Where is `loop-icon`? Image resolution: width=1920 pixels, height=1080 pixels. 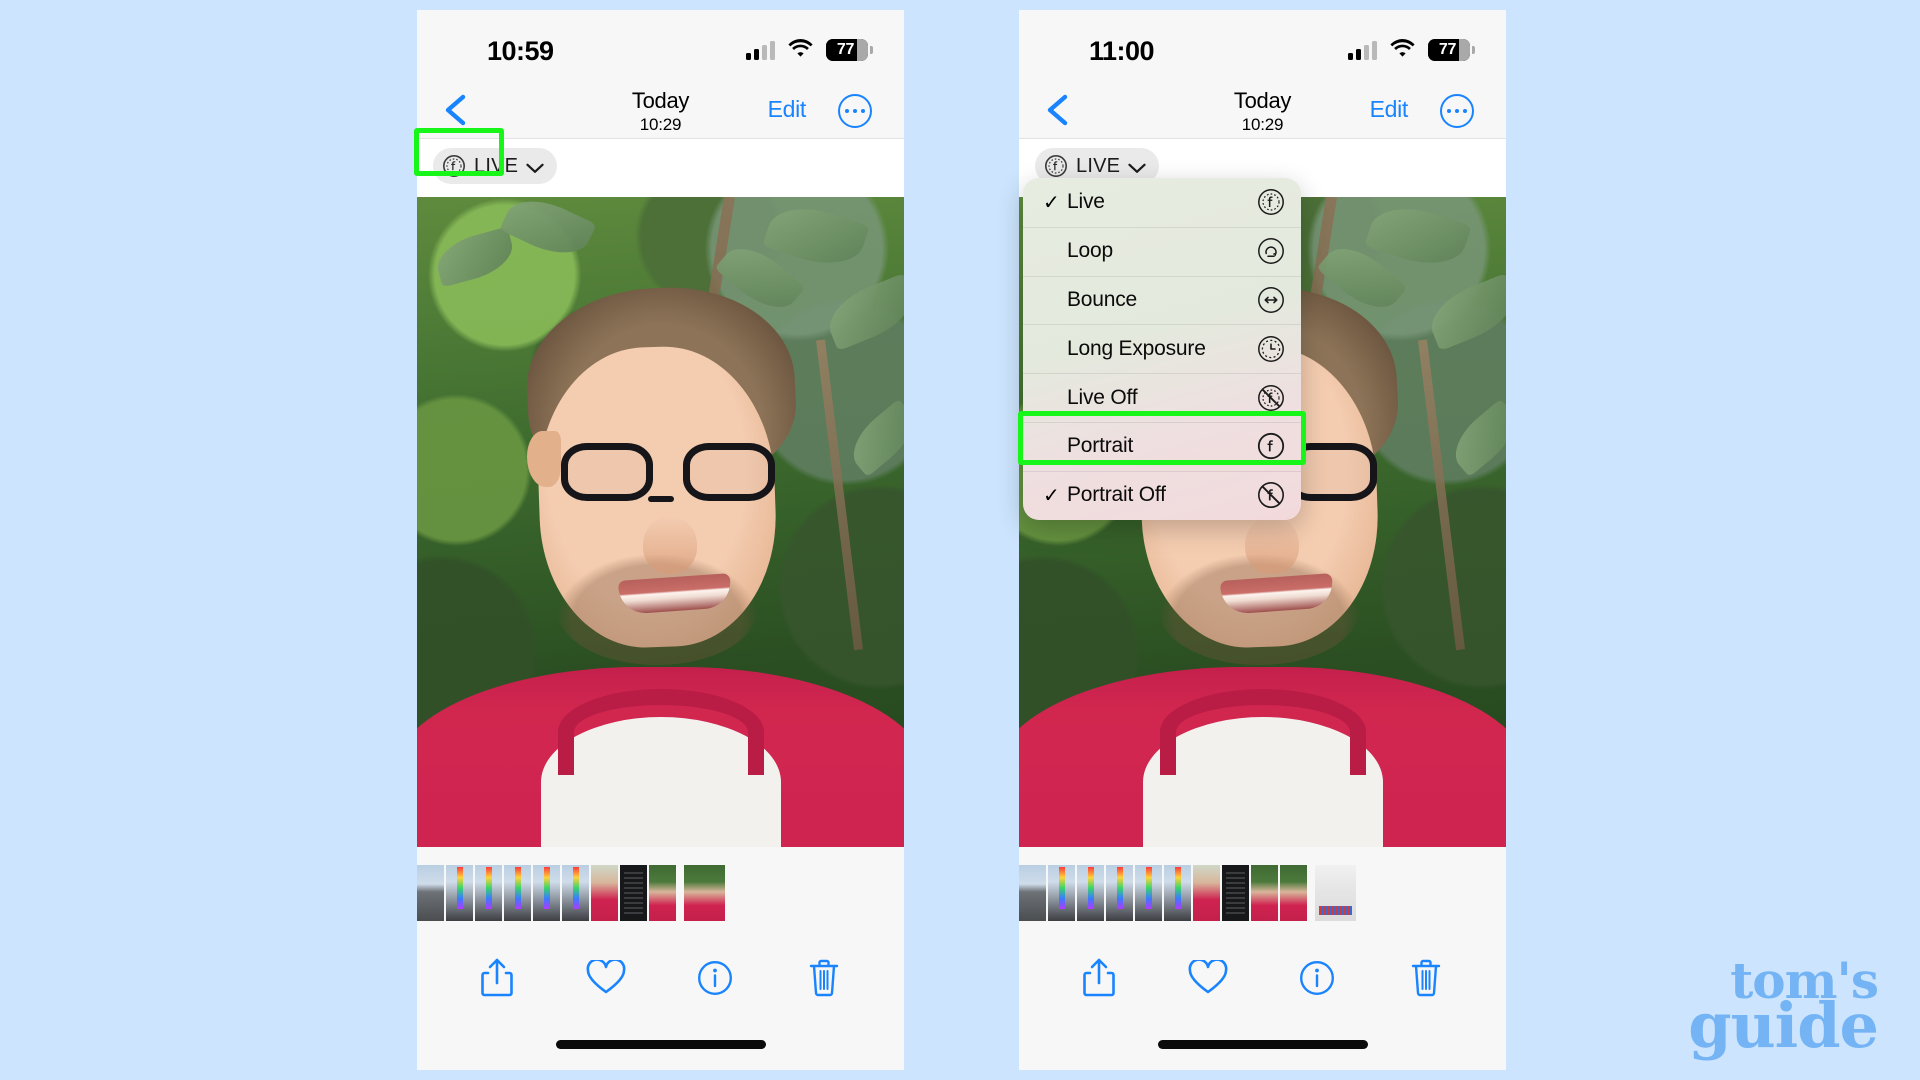 loop-icon is located at coordinates (1271, 251).